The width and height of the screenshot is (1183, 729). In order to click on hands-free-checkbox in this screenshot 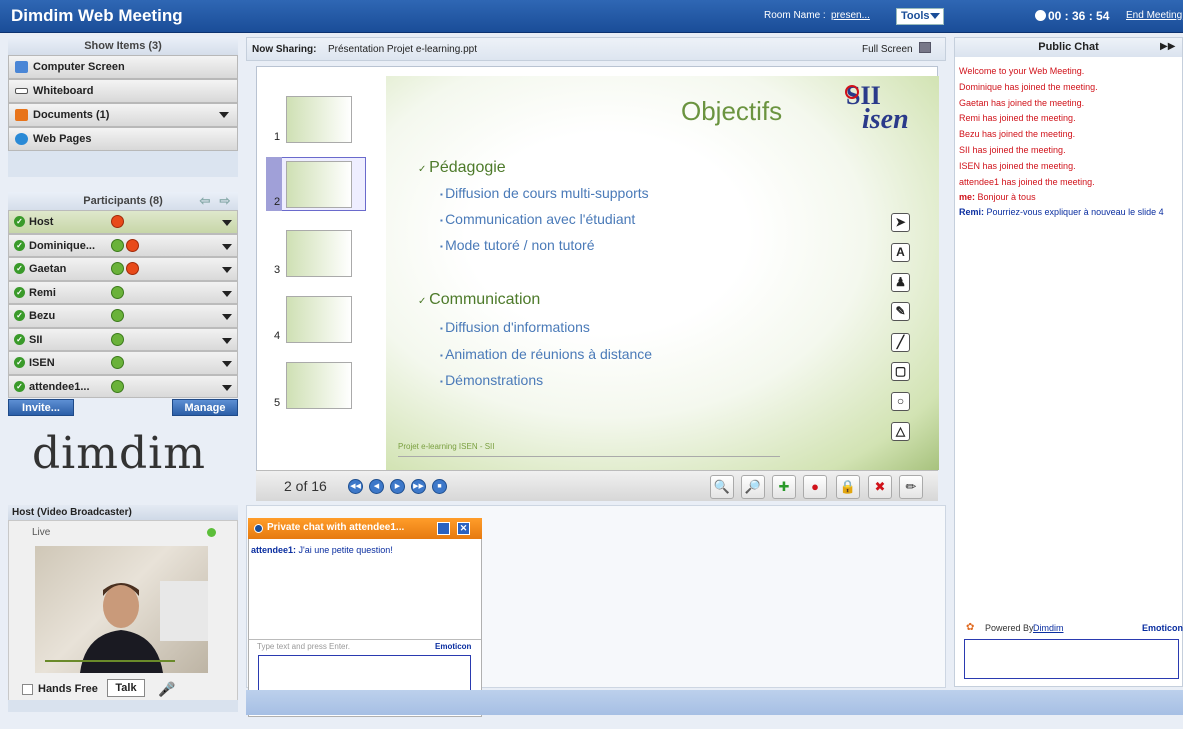, I will do `click(27, 689)`.